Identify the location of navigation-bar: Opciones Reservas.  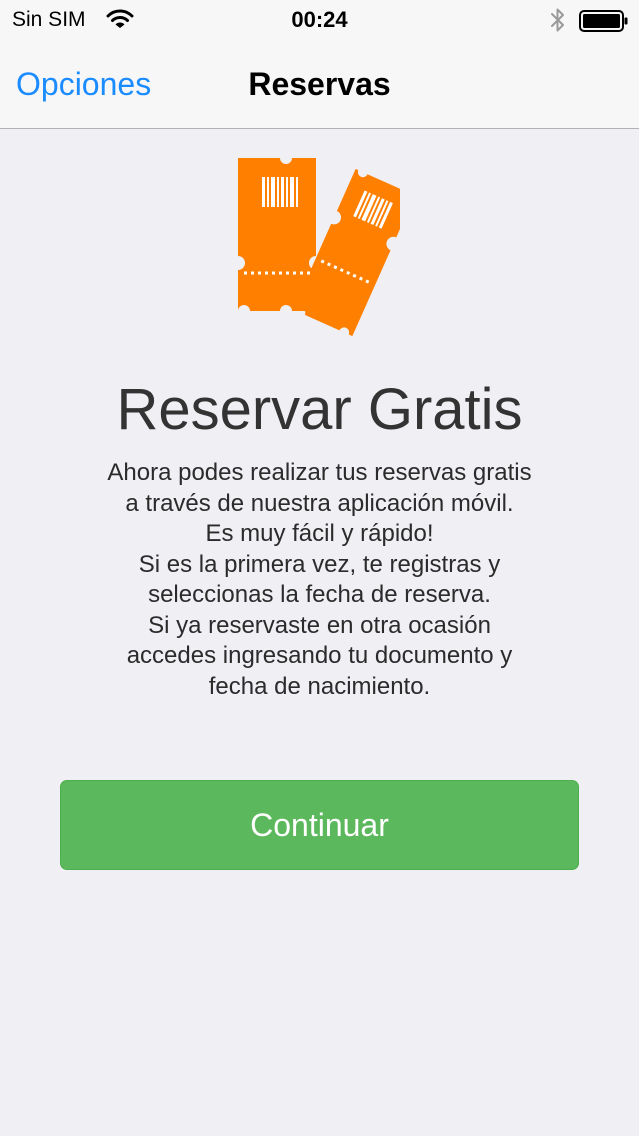
(319, 84).